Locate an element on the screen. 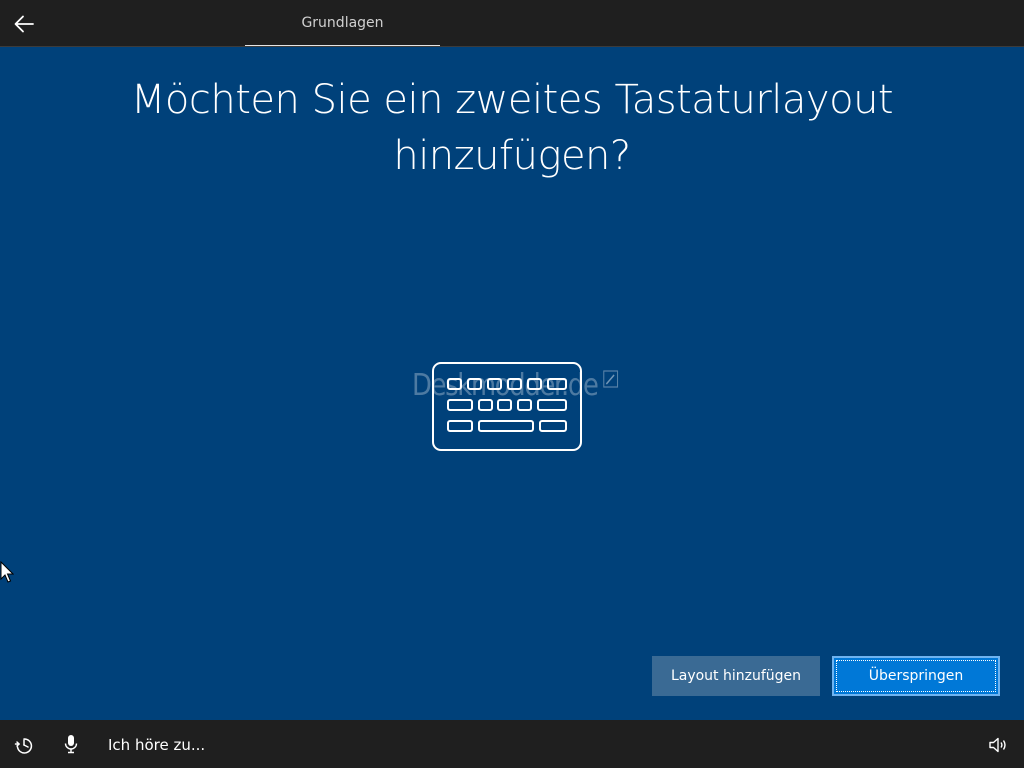 Image resolution: width=1024 pixels, height=768 pixels. add-layout-button: Layout hinzufügen is located at coordinates (736, 676).